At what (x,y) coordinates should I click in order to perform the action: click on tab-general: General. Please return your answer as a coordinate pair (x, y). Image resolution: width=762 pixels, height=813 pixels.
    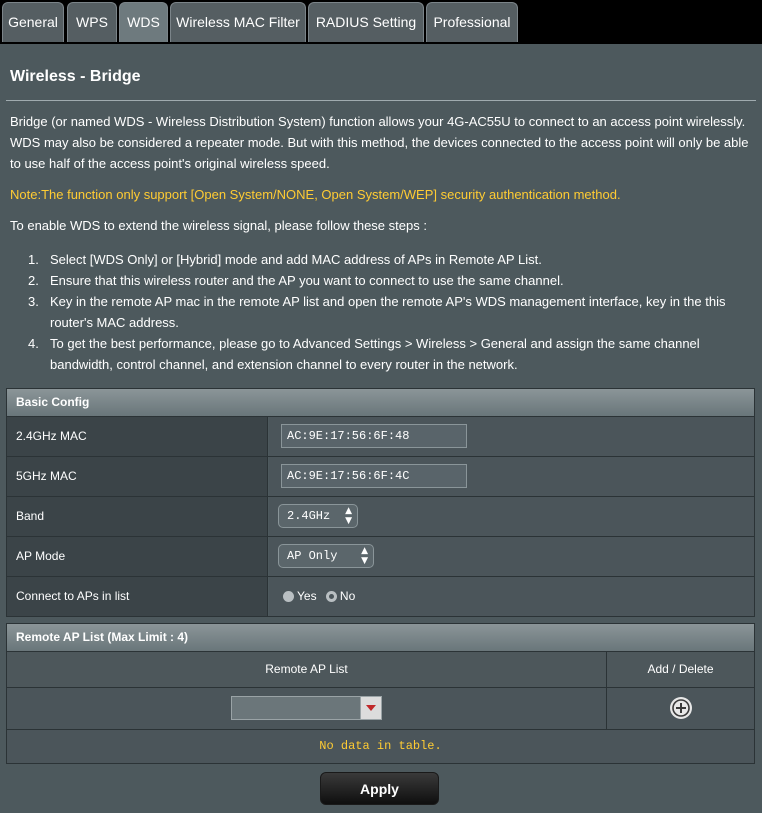
    Looking at the image, I should click on (33, 22).